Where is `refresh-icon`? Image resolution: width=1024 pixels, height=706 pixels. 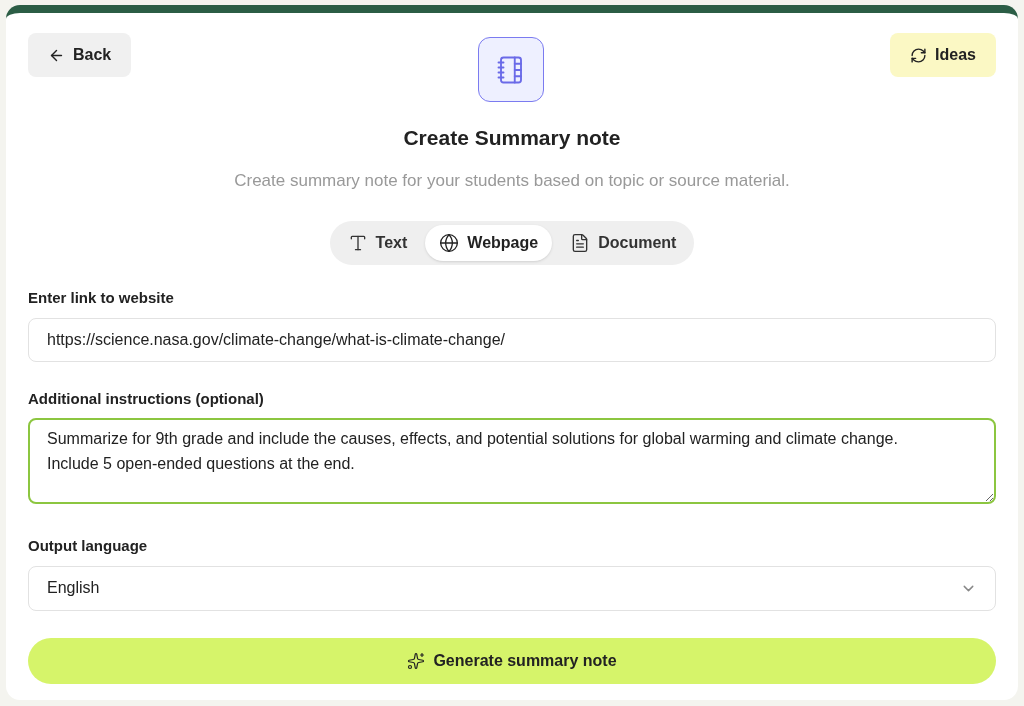
refresh-icon is located at coordinates (919, 55).